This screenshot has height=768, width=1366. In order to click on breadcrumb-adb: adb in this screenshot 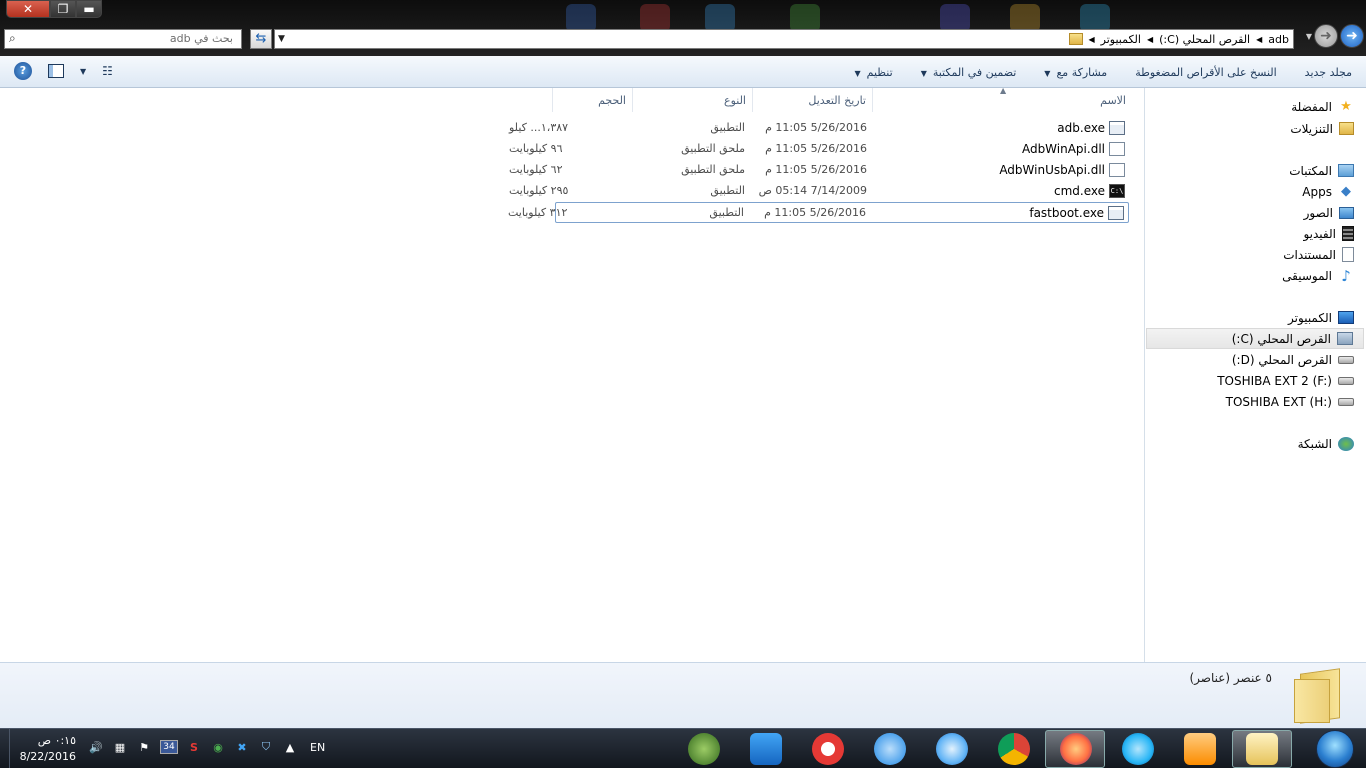, I will do `click(1278, 39)`.